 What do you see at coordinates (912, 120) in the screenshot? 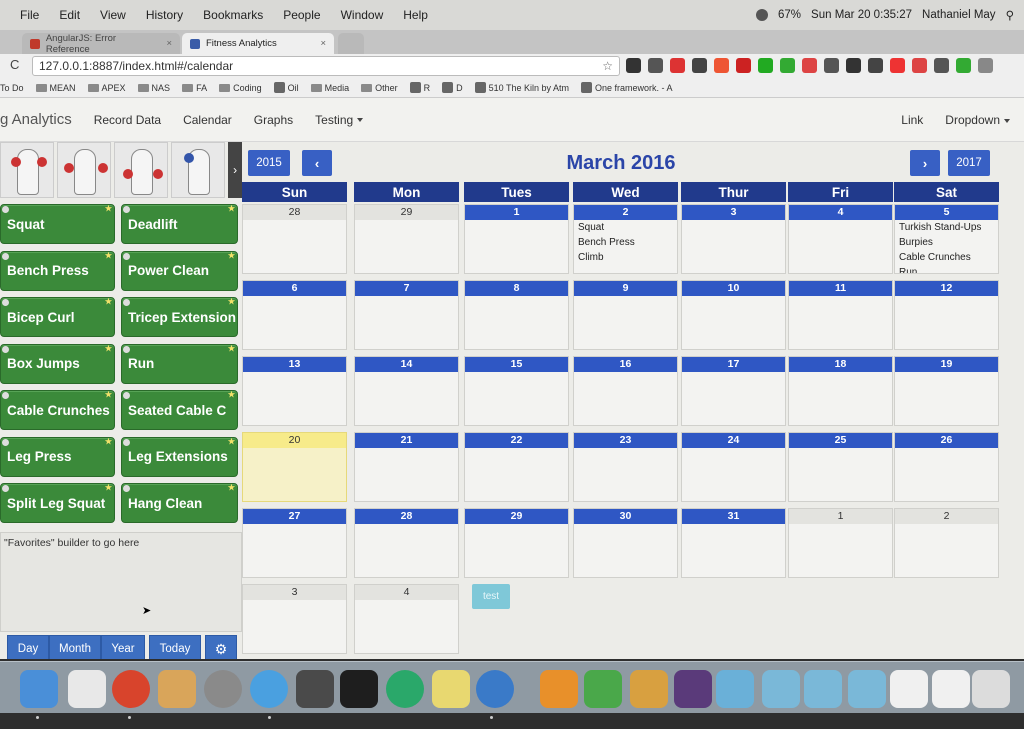
I see `nav-link: Link` at bounding box center [912, 120].